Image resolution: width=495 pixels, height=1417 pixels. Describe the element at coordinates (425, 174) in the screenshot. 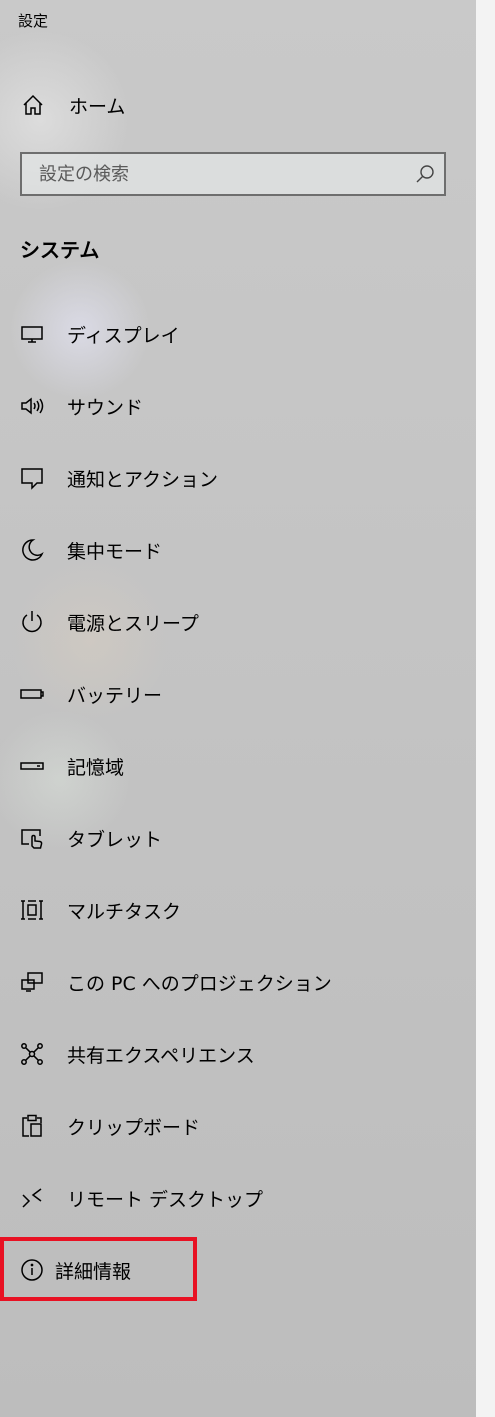

I see `search-icon` at that location.